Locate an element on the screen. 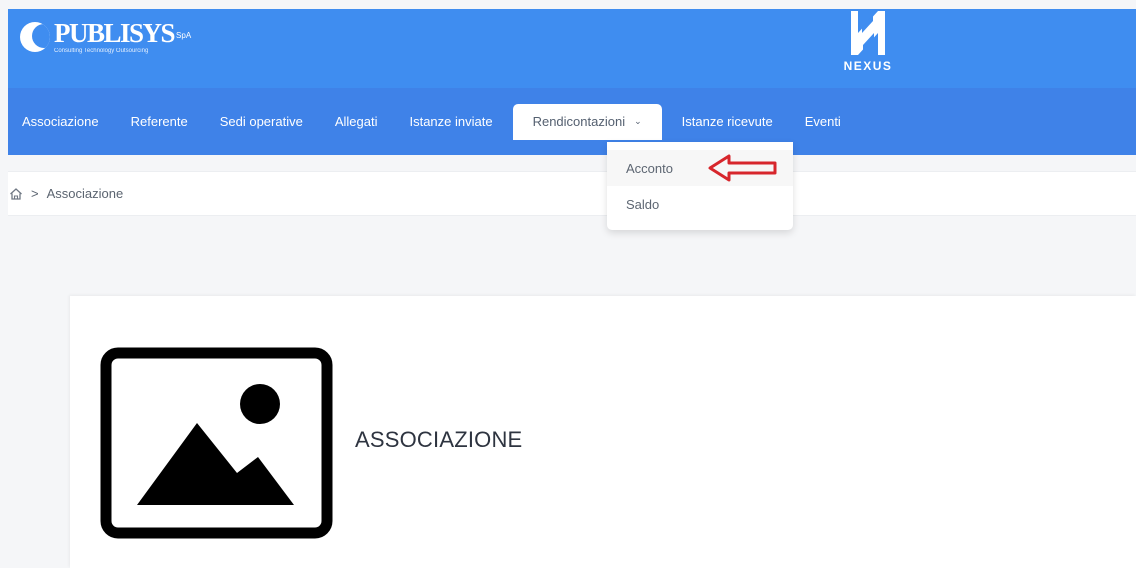 This screenshot has width=1136, height=568. nexus-logo: NEXUS is located at coordinates (868, 48).